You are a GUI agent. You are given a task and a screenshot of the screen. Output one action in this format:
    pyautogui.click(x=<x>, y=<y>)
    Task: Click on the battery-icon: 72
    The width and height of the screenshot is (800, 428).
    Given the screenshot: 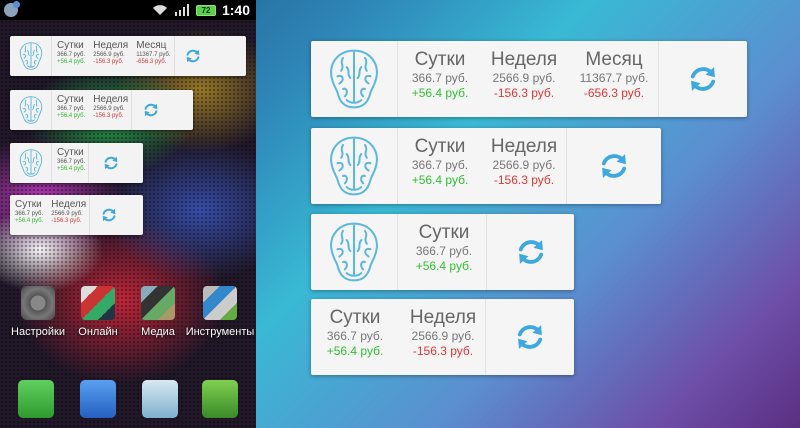 What is the action you would take?
    pyautogui.click(x=205, y=10)
    